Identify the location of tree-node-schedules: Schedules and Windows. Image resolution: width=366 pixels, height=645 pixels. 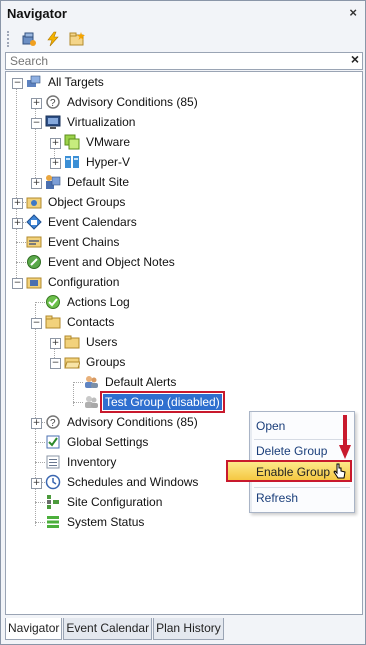
(122, 482).